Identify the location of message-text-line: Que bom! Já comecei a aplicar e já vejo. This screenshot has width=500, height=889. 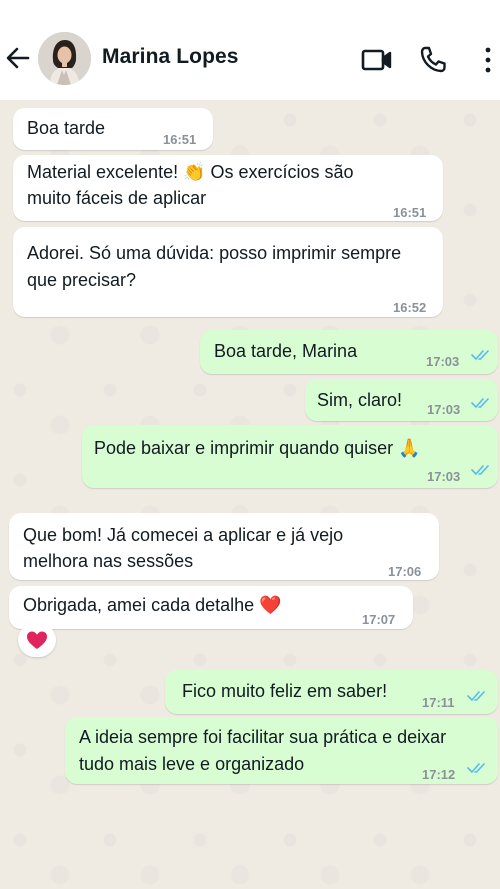
(183, 535).